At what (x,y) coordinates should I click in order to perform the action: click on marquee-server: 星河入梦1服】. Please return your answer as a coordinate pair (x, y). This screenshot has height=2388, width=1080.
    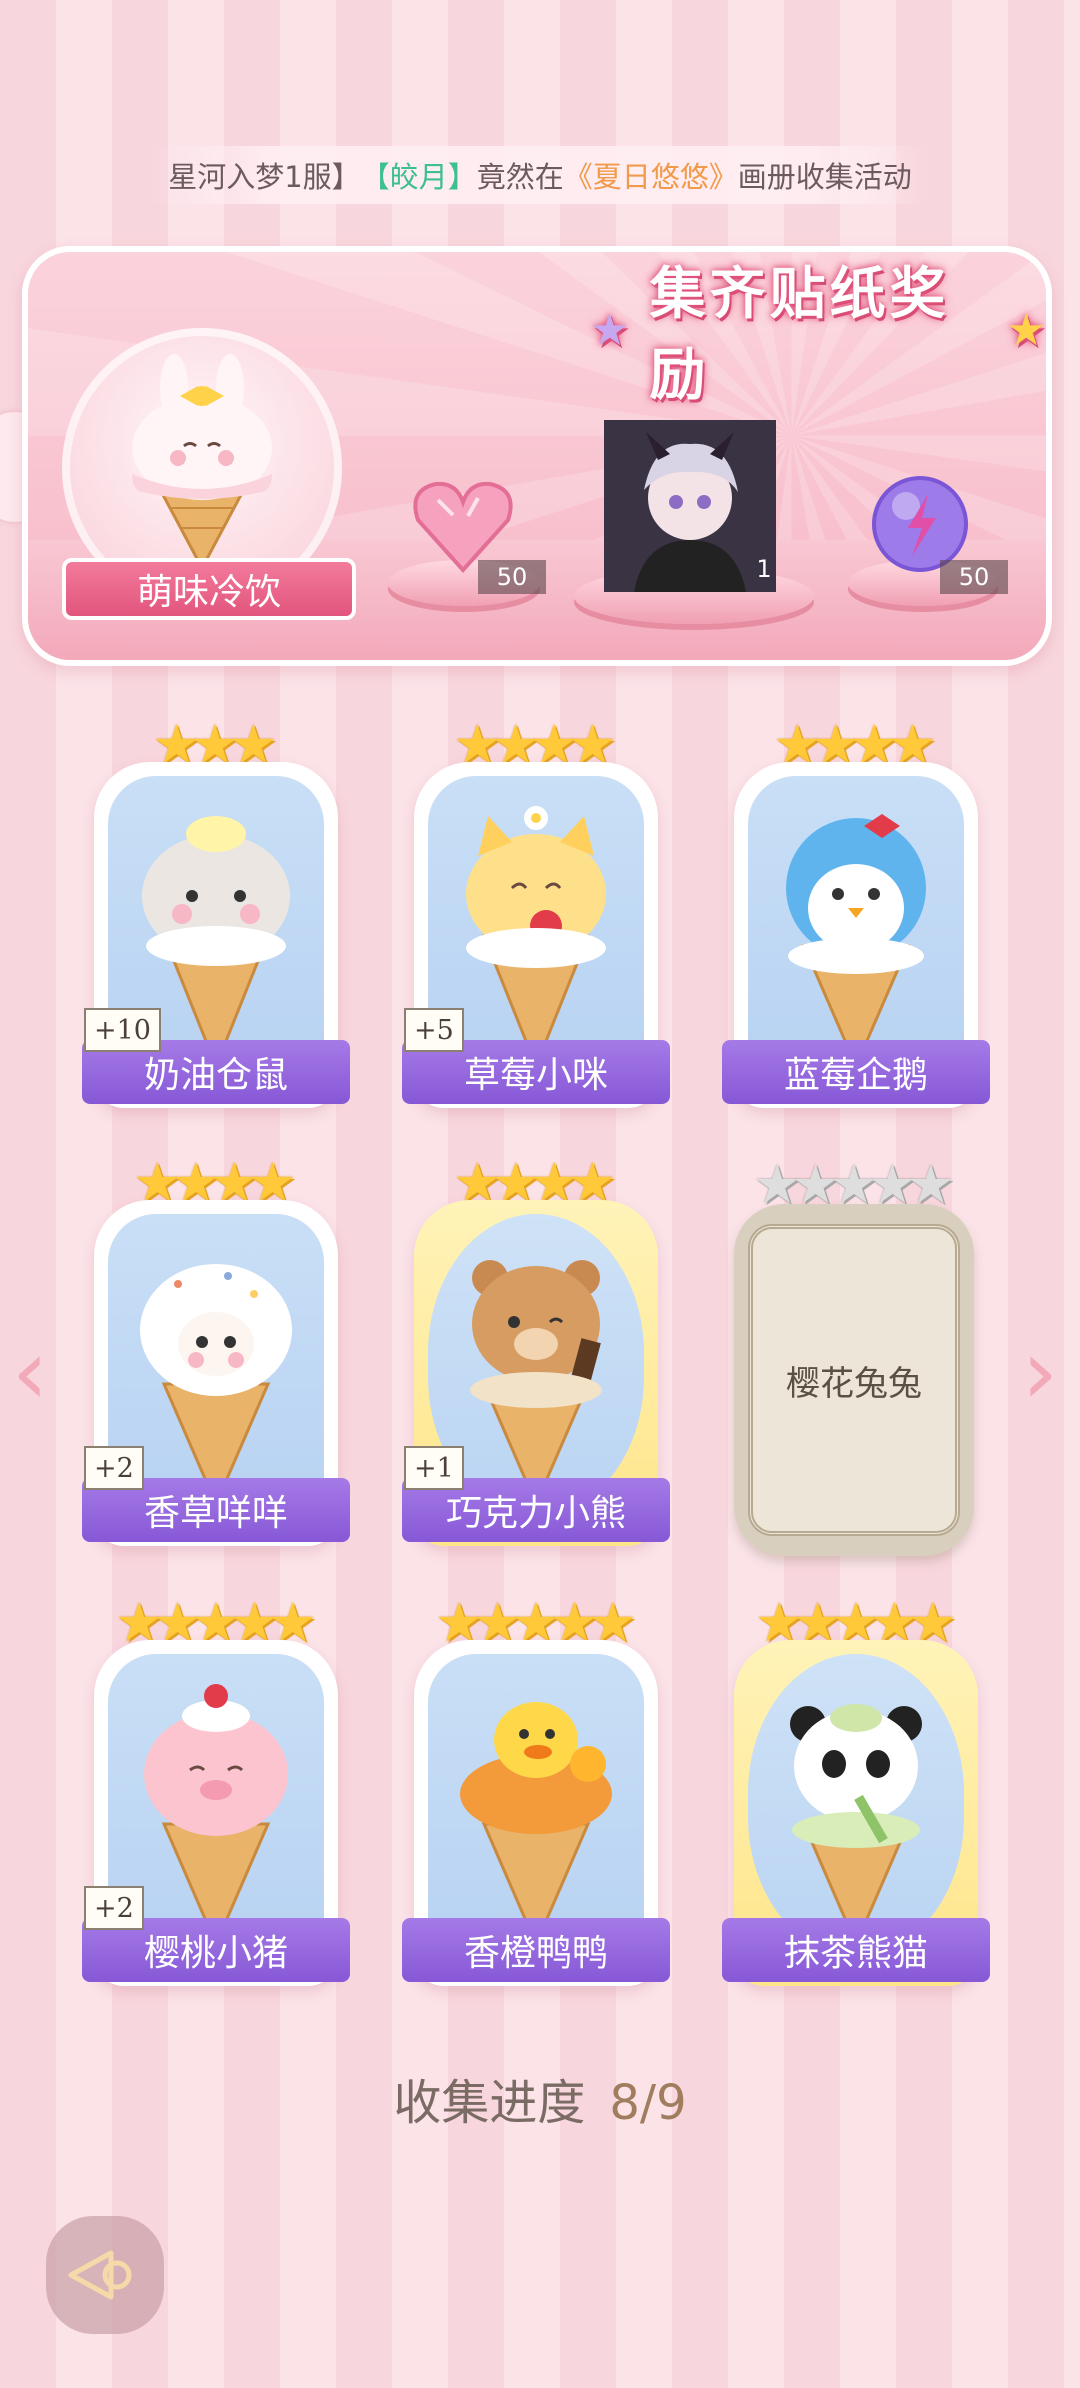
    Looking at the image, I should click on (264, 177).